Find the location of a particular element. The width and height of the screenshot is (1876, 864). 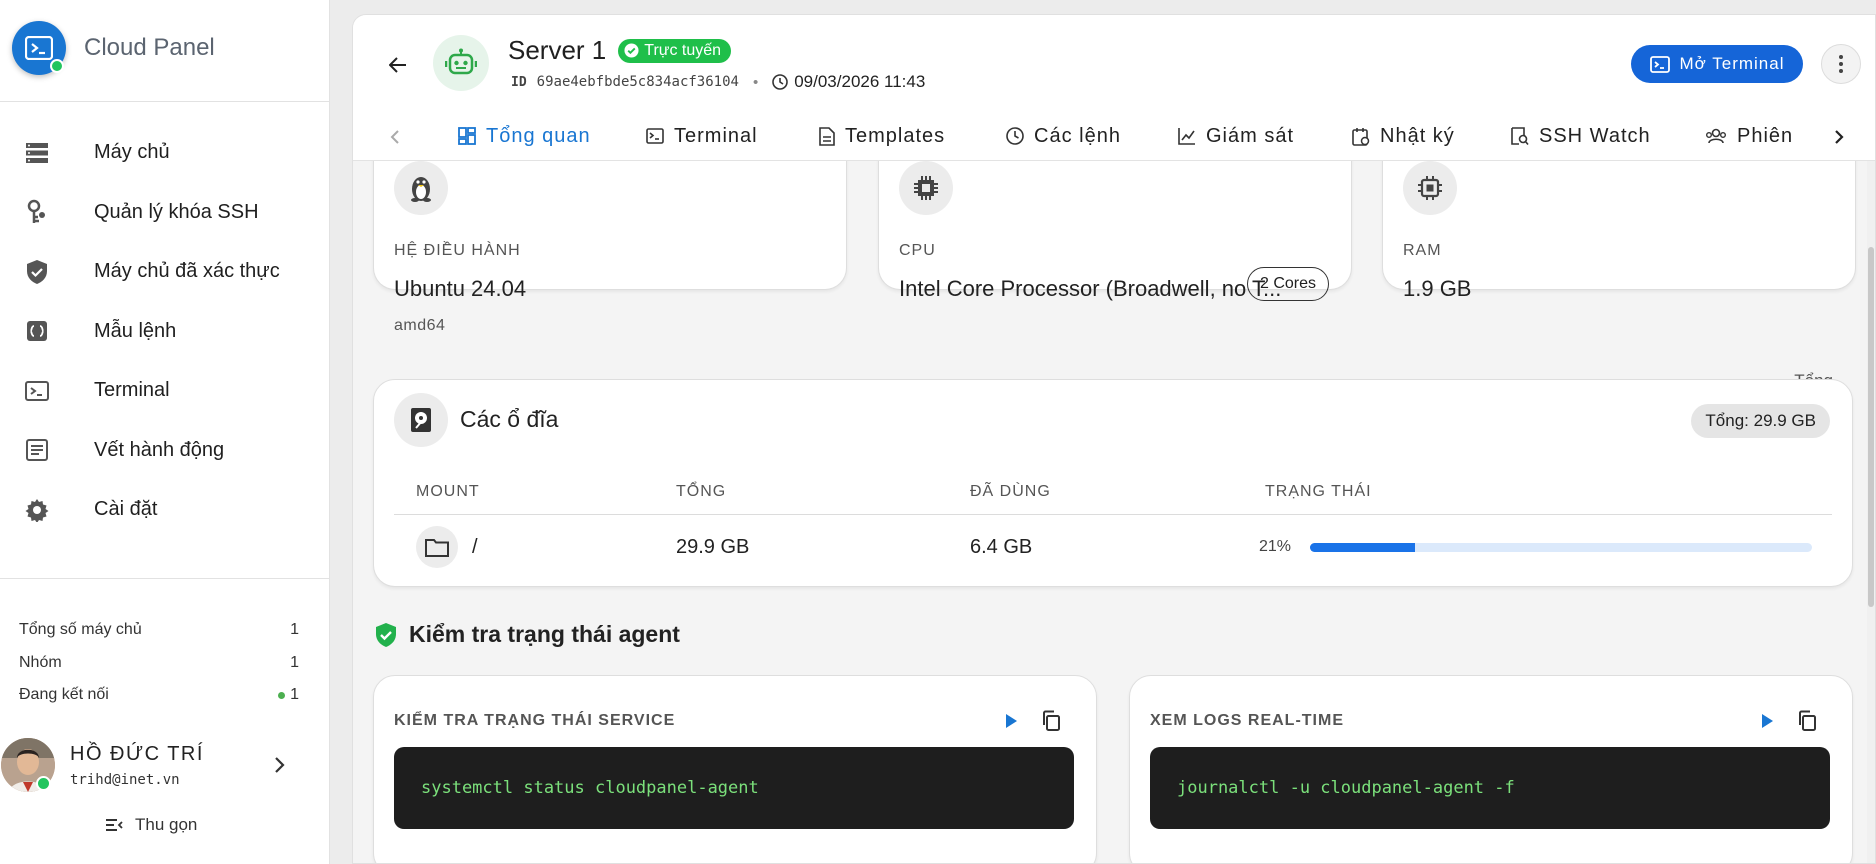

memory-chip-icon is located at coordinates (926, 188).